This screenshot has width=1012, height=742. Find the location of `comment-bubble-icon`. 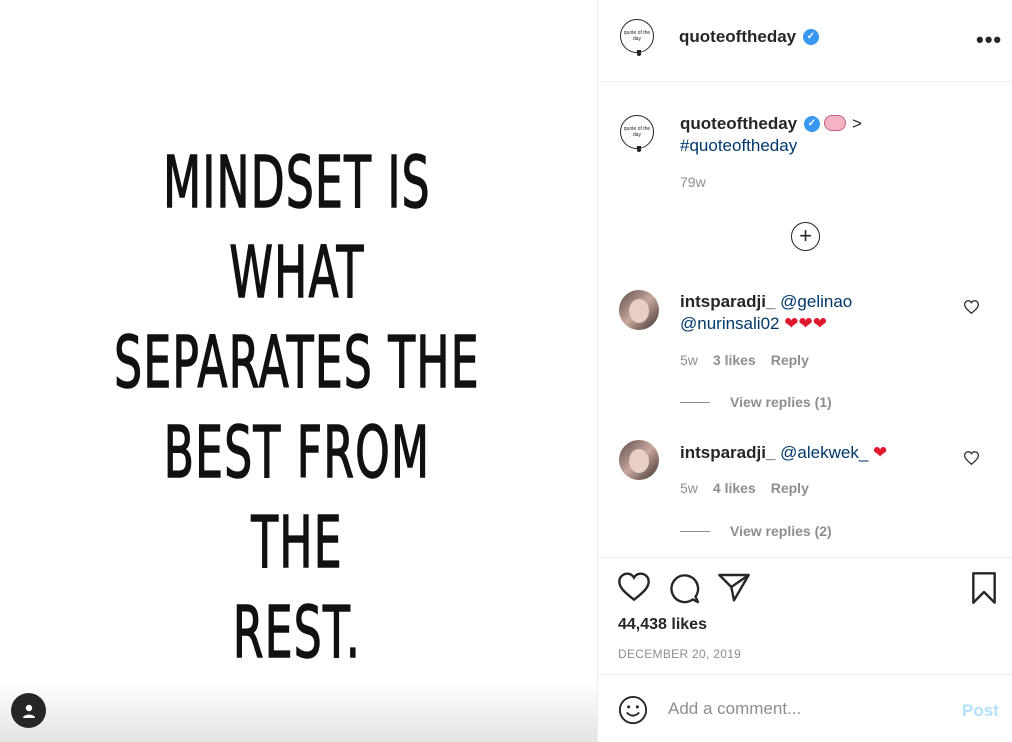

comment-bubble-icon is located at coordinates (684, 590).